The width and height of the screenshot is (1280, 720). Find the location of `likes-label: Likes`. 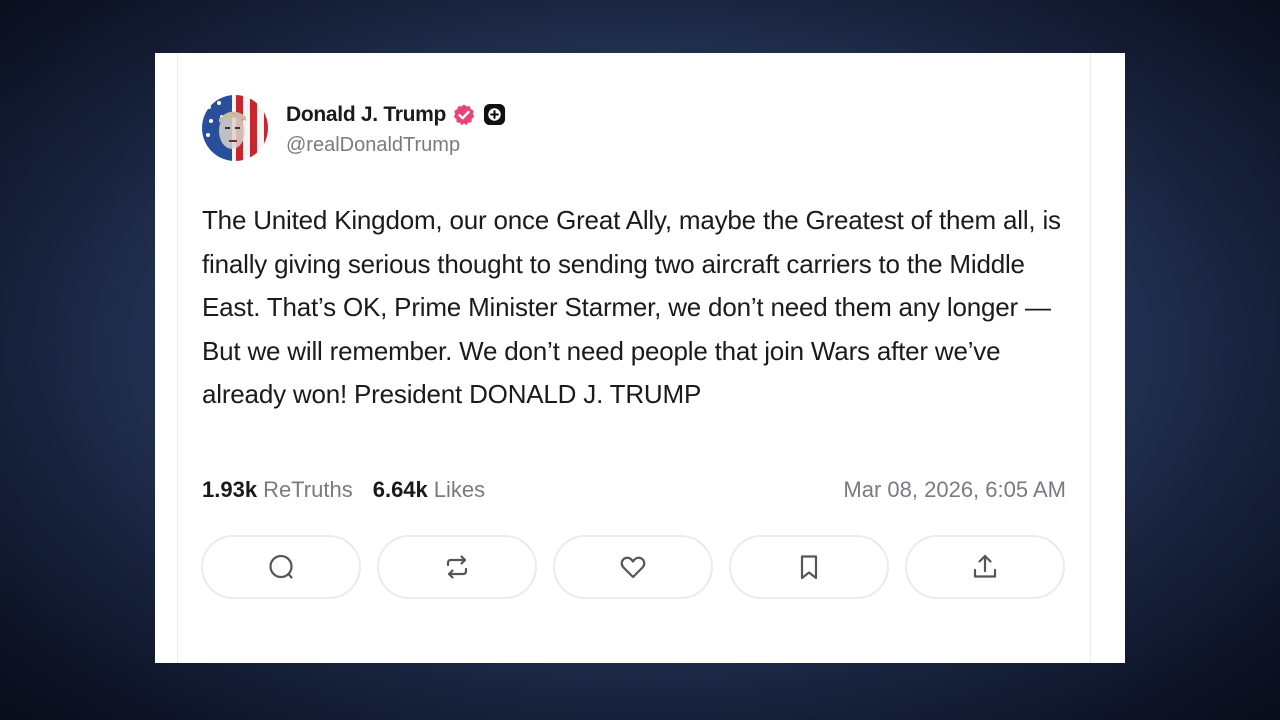

likes-label: Likes is located at coordinates (459, 490).